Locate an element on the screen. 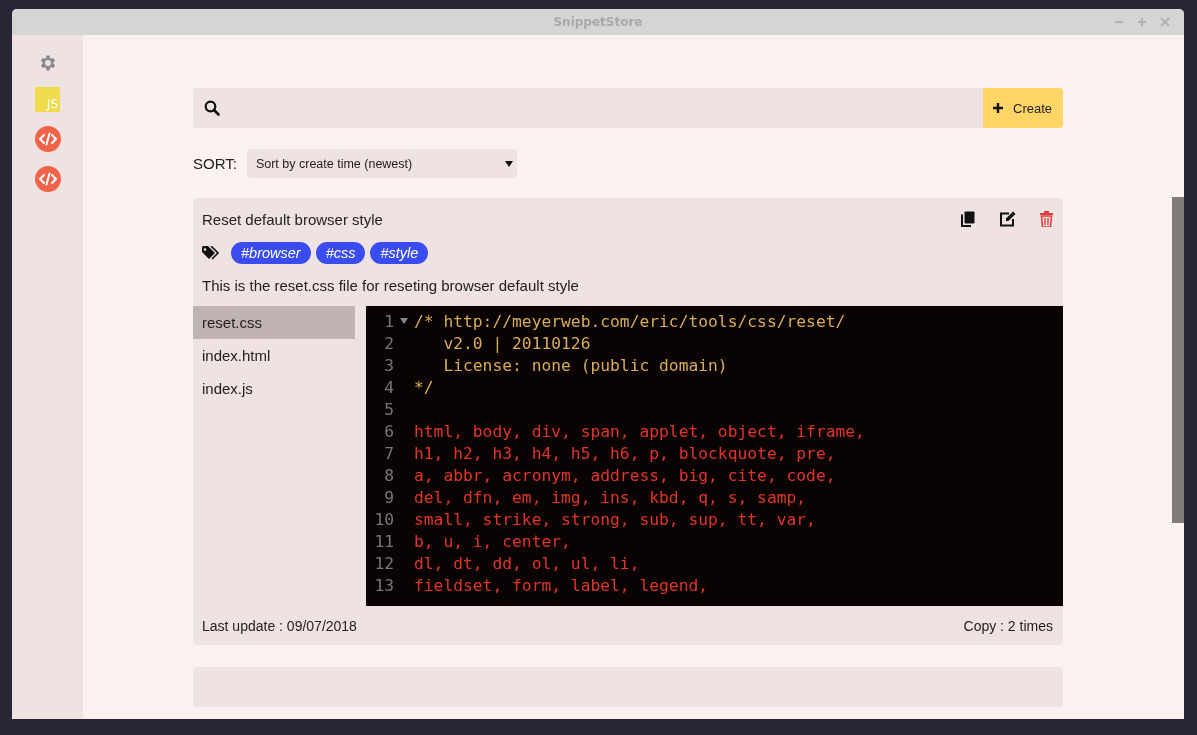 Image resolution: width=1197 pixels, height=735 pixels. tags-icon is located at coordinates (210, 253).